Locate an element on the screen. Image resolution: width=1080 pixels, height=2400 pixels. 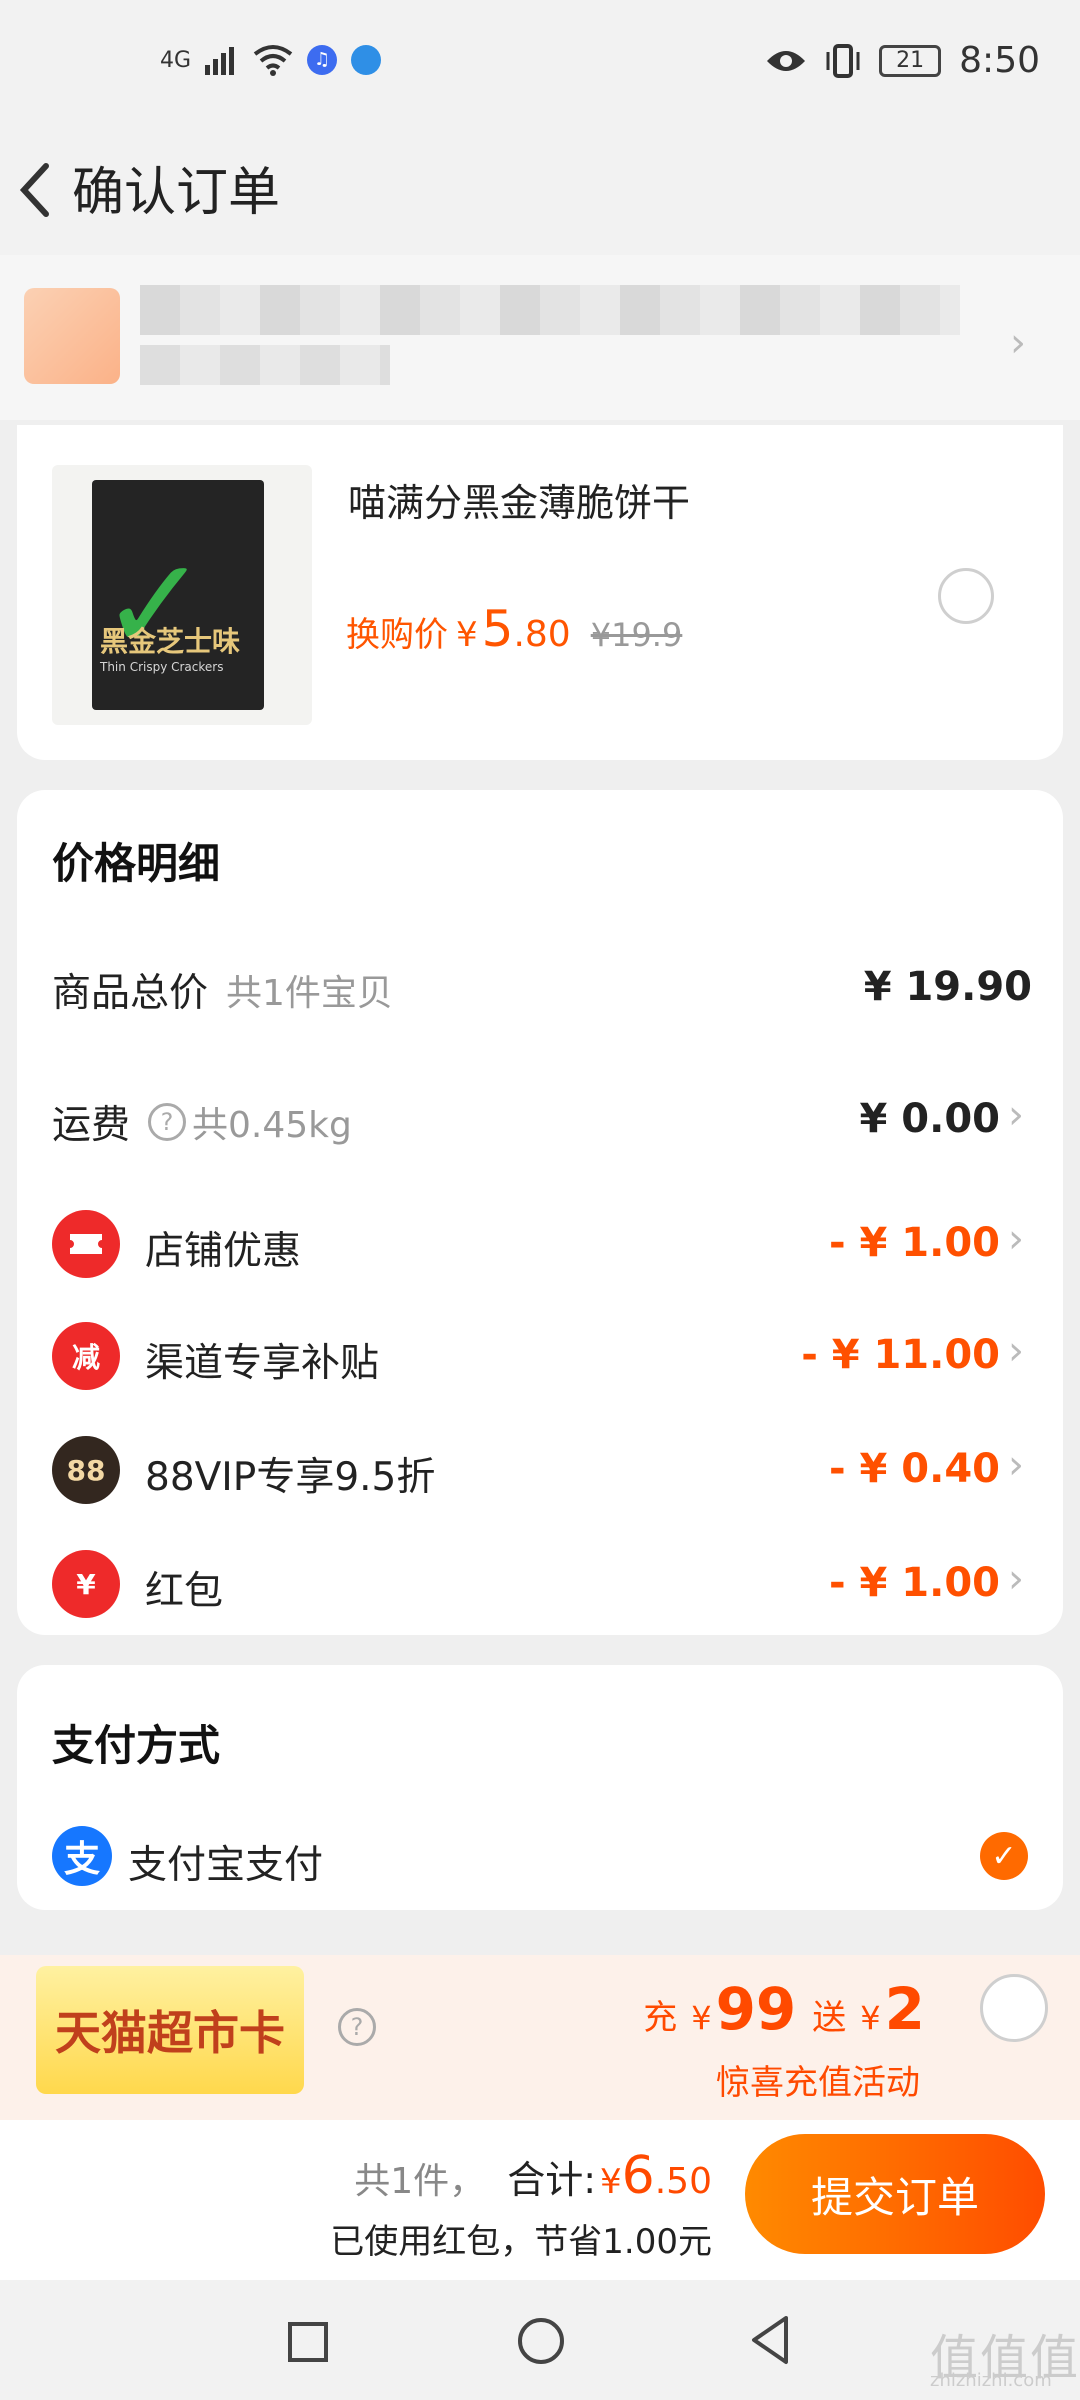
address-blurred-line2 is located at coordinates (265, 365).